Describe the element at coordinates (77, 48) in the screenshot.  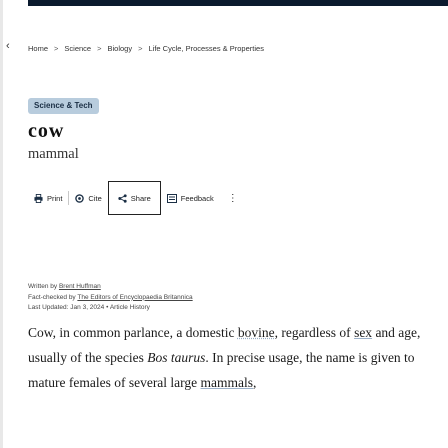
I see `breadcrumb-science: Science` at that location.